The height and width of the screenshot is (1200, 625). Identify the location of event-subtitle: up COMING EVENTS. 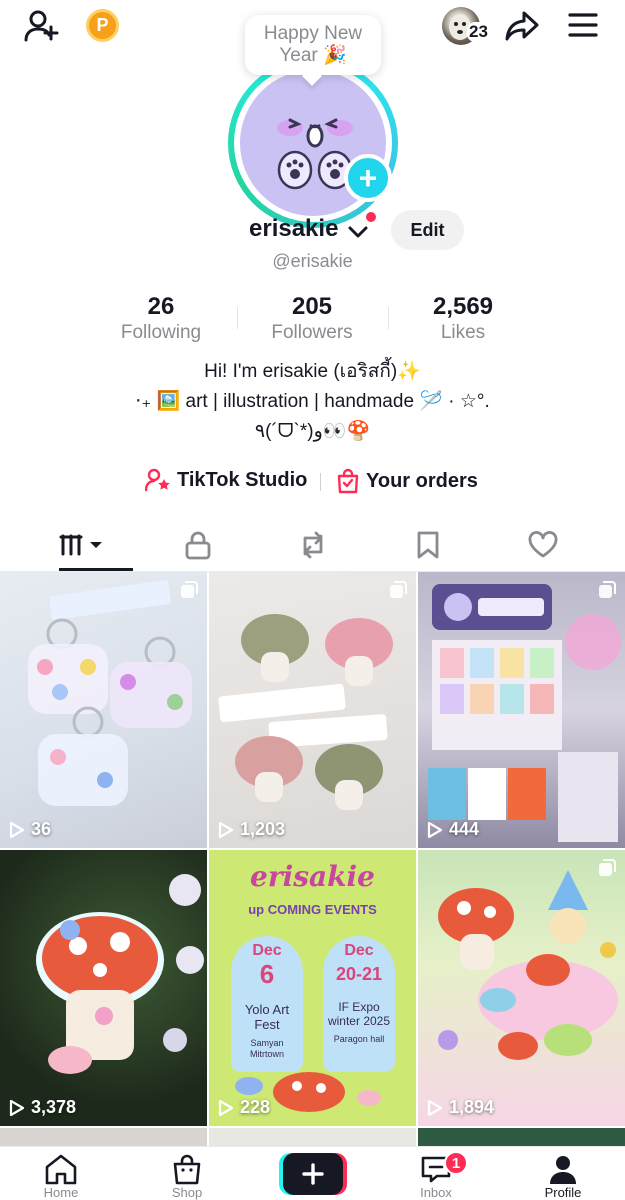
(312, 909).